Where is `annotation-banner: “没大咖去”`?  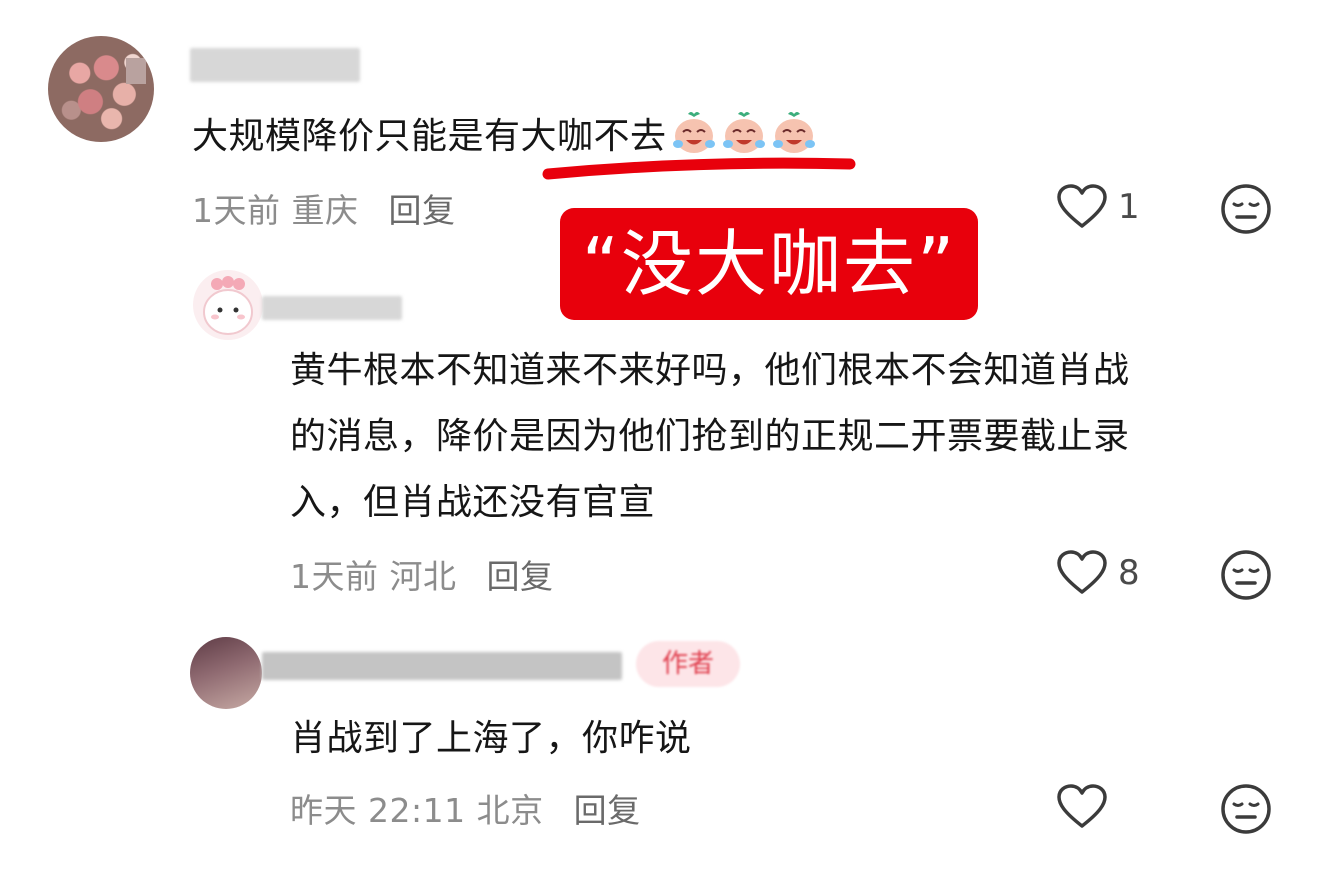
annotation-banner: “没大咖去” is located at coordinates (769, 264).